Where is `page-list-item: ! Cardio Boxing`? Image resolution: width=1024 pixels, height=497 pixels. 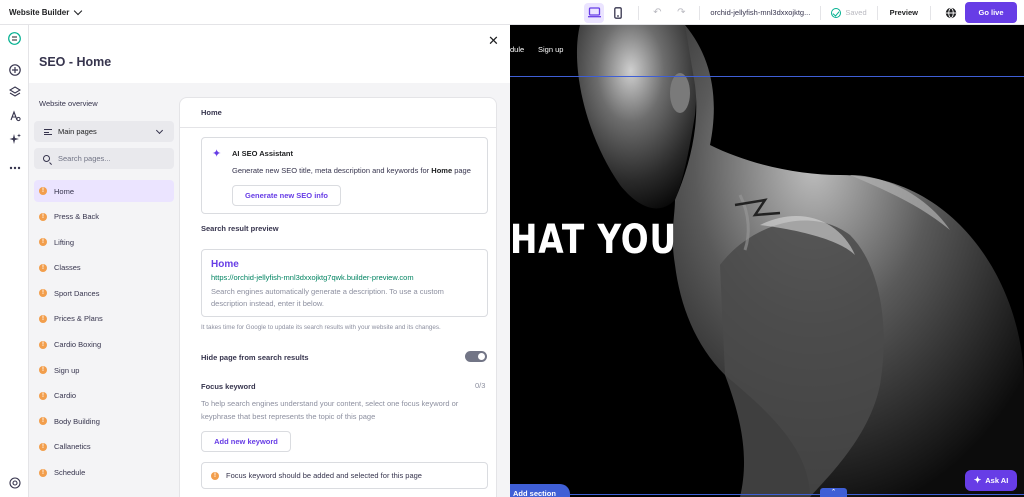
page-list-item: ! Cardio Boxing is located at coordinates (104, 345).